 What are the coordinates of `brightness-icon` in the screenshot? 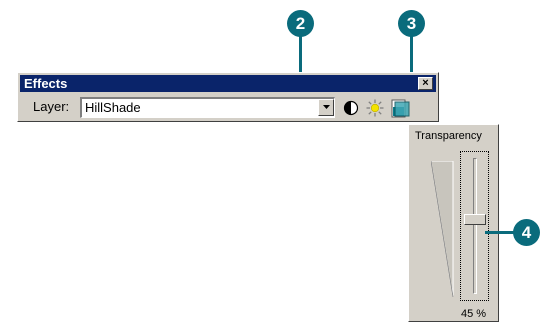 It's located at (375, 108).